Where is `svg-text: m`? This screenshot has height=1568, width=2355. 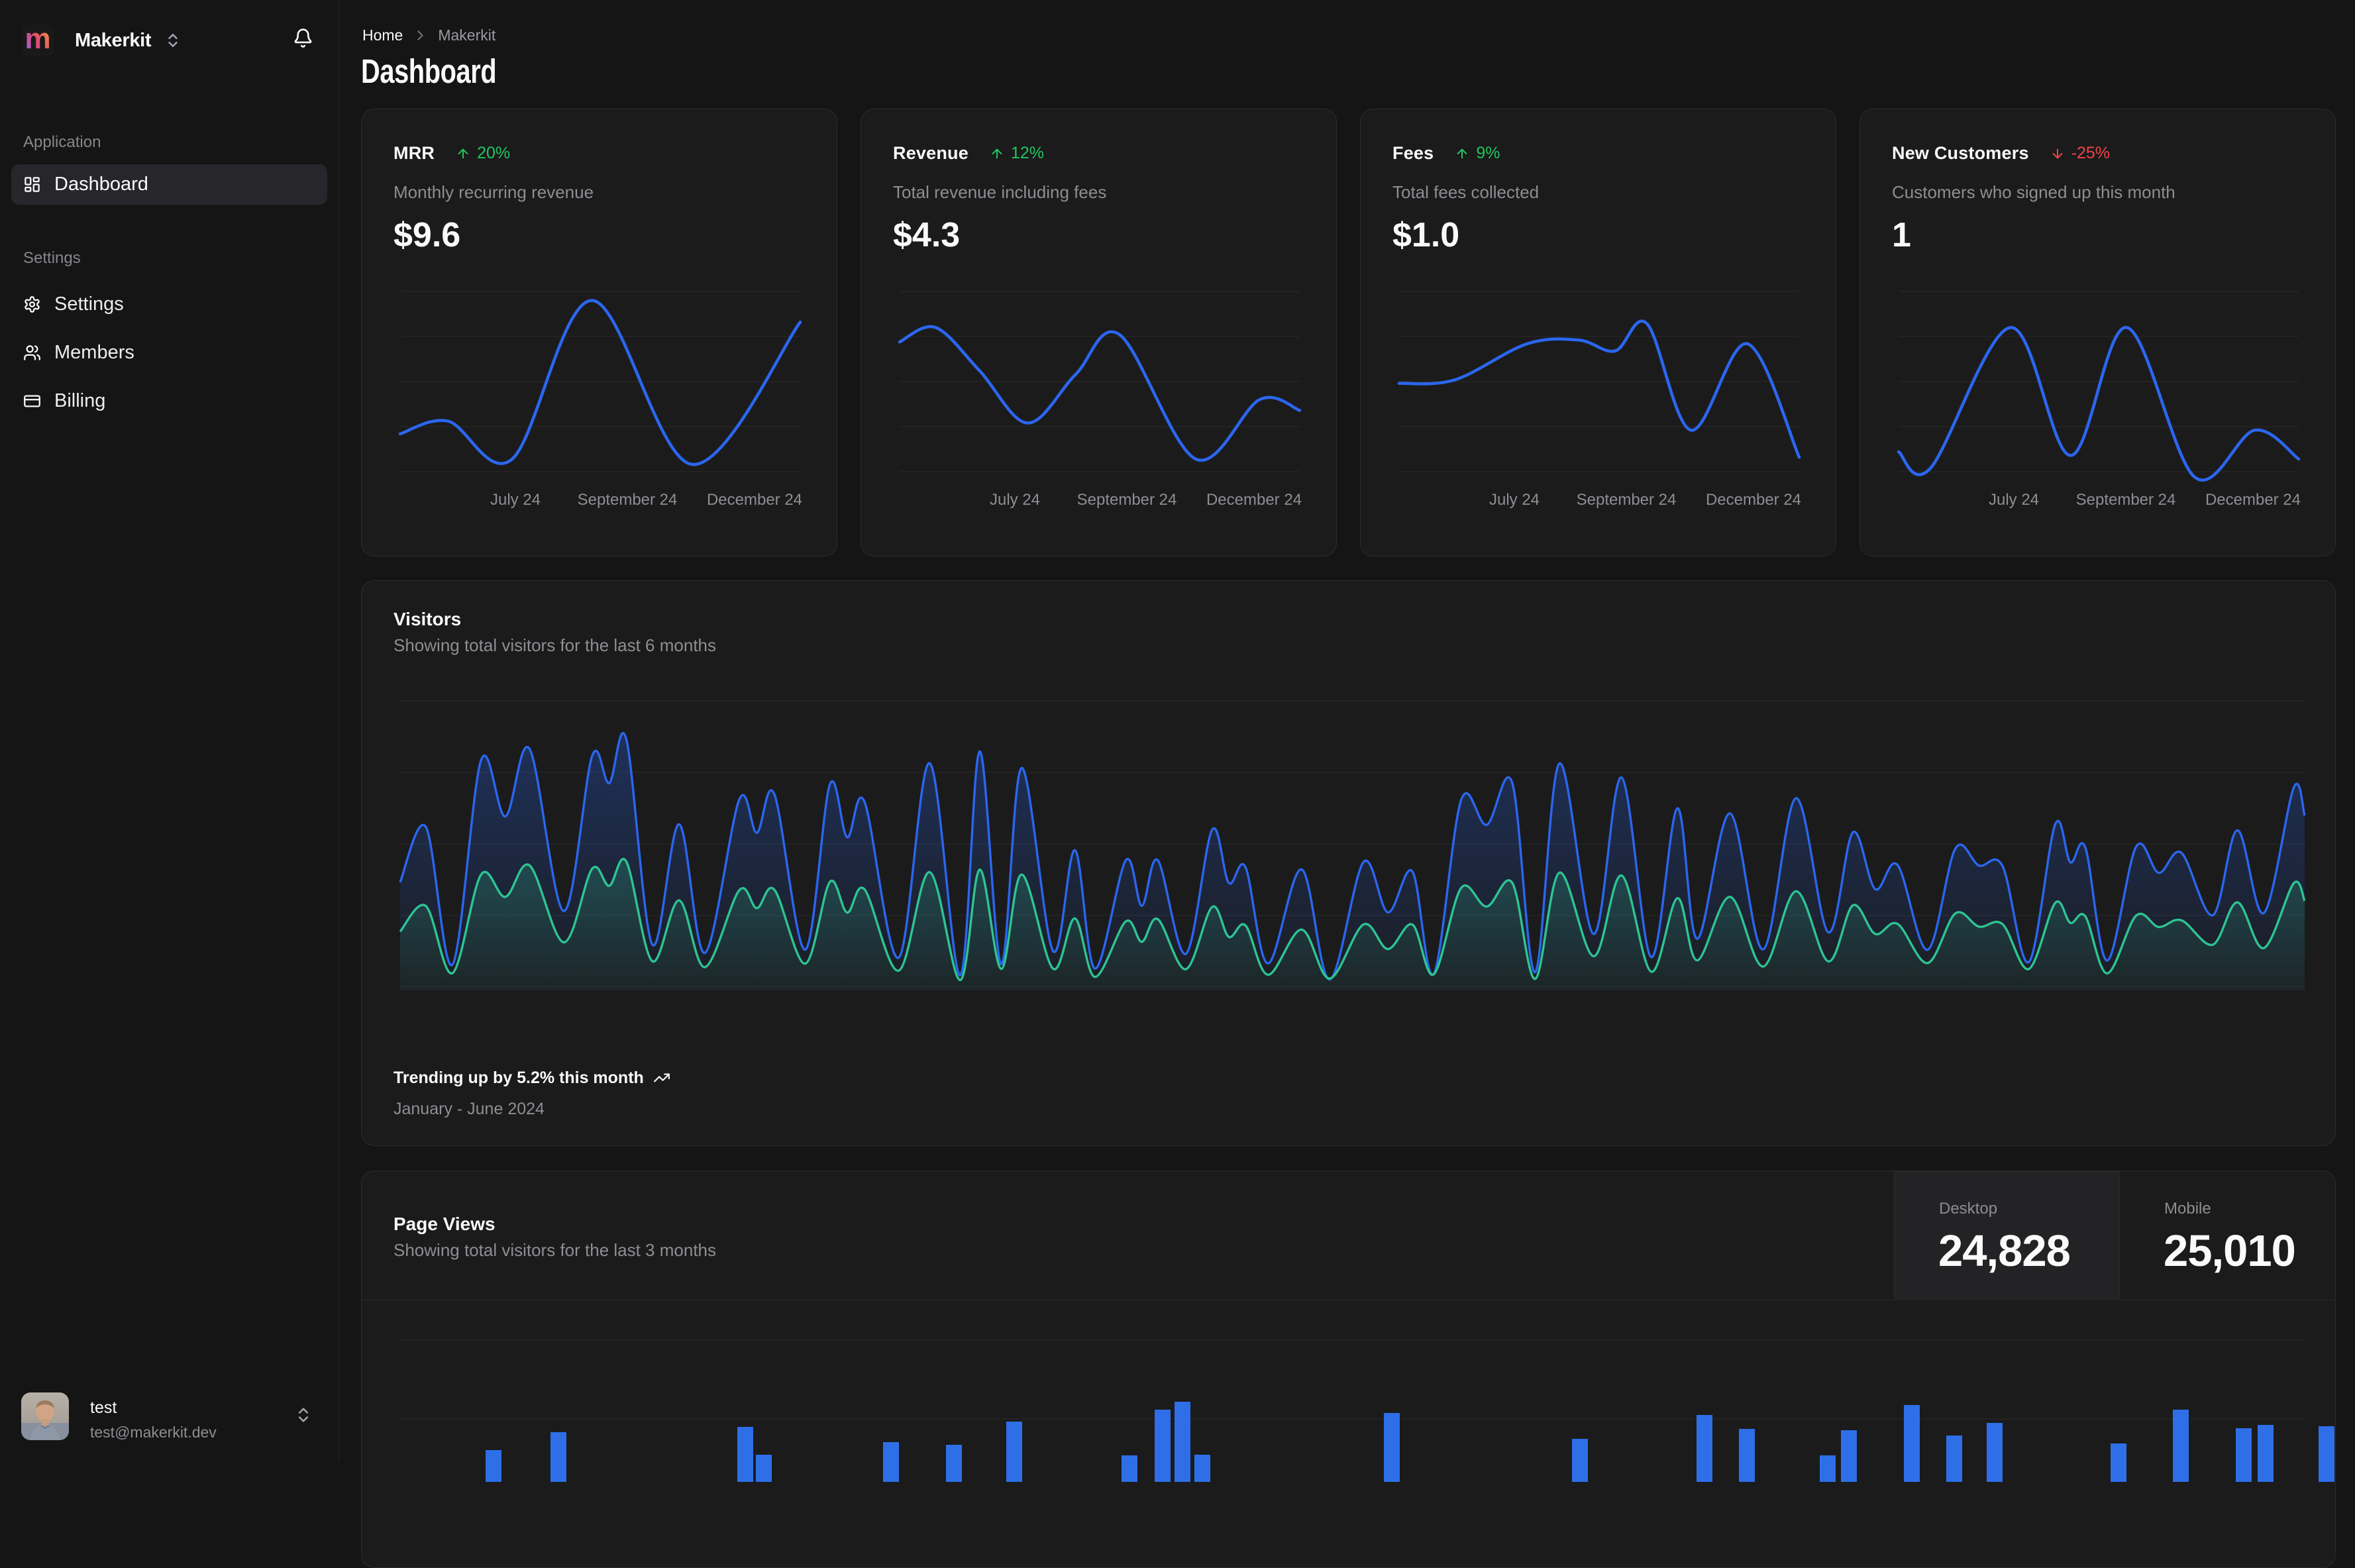 svg-text: m is located at coordinates (37, 40).